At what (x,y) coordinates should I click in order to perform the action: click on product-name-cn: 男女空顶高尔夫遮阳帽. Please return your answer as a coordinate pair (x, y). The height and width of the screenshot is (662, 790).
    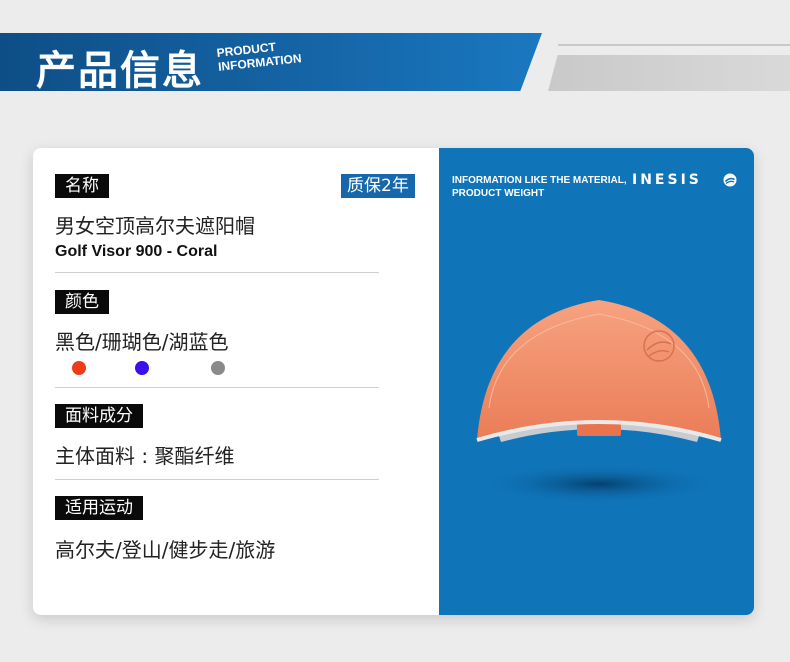
    Looking at the image, I should click on (155, 226).